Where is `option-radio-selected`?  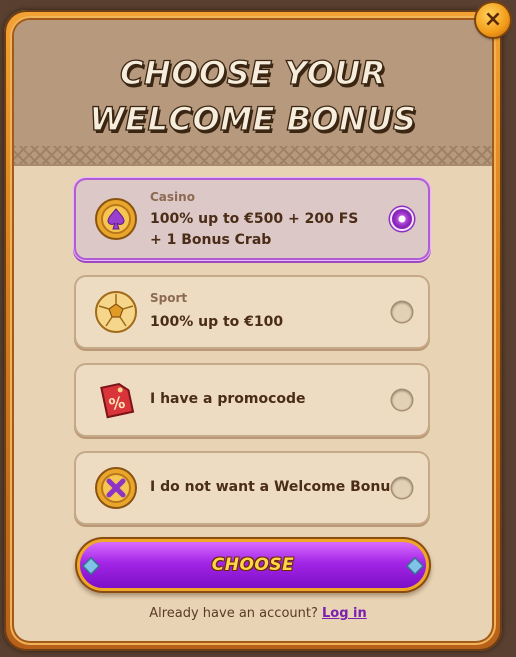
option-radio-selected is located at coordinates (402, 219).